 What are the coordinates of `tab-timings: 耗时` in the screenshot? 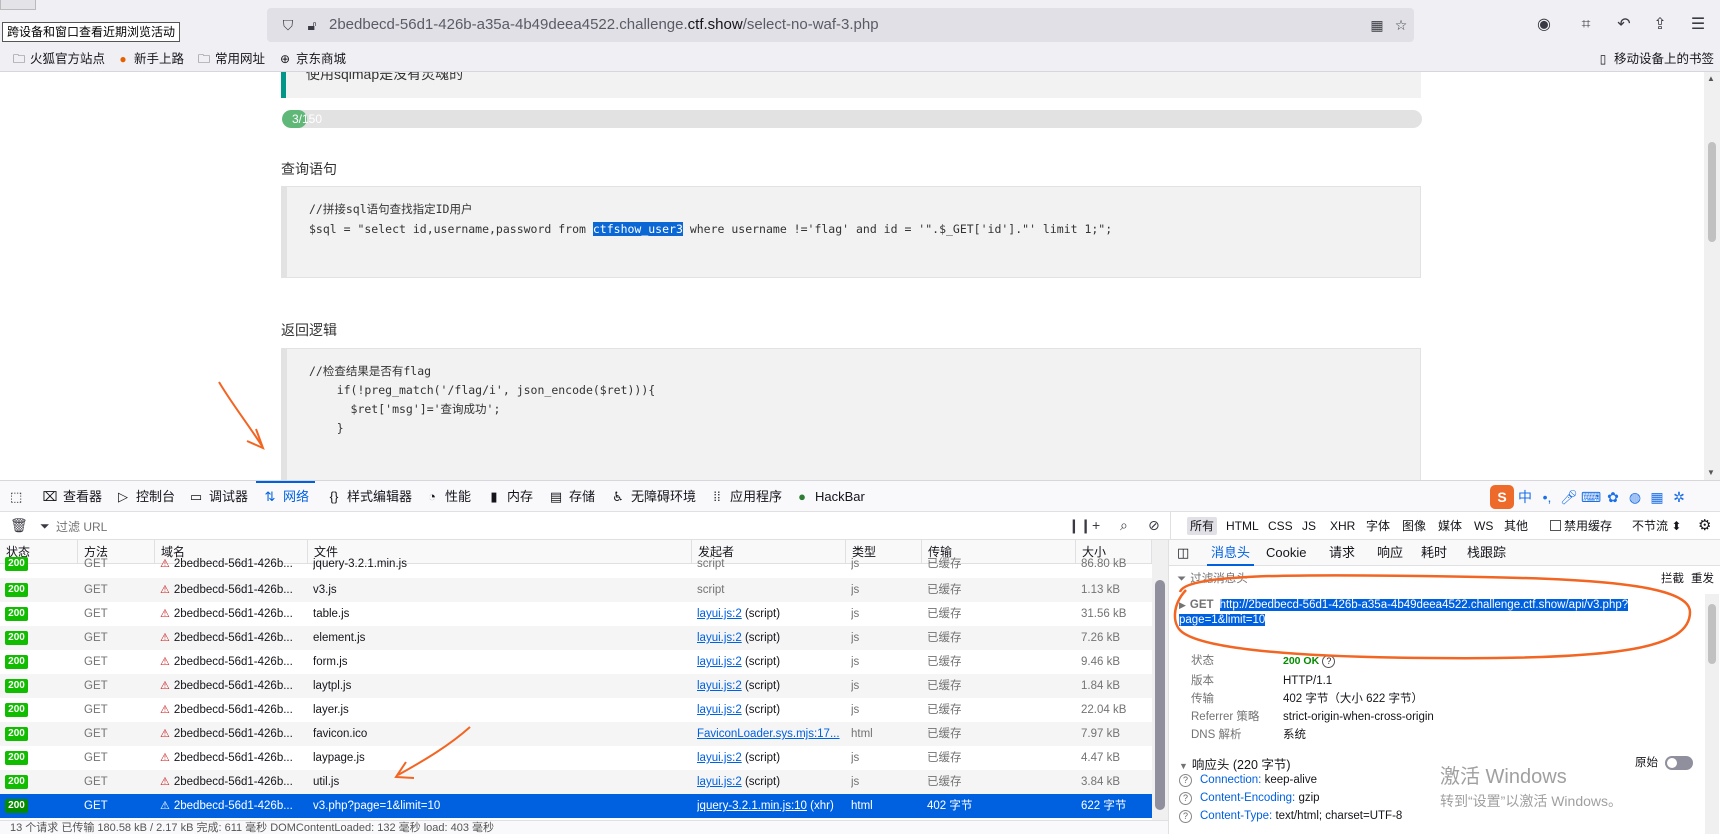 It's located at (1434, 553).